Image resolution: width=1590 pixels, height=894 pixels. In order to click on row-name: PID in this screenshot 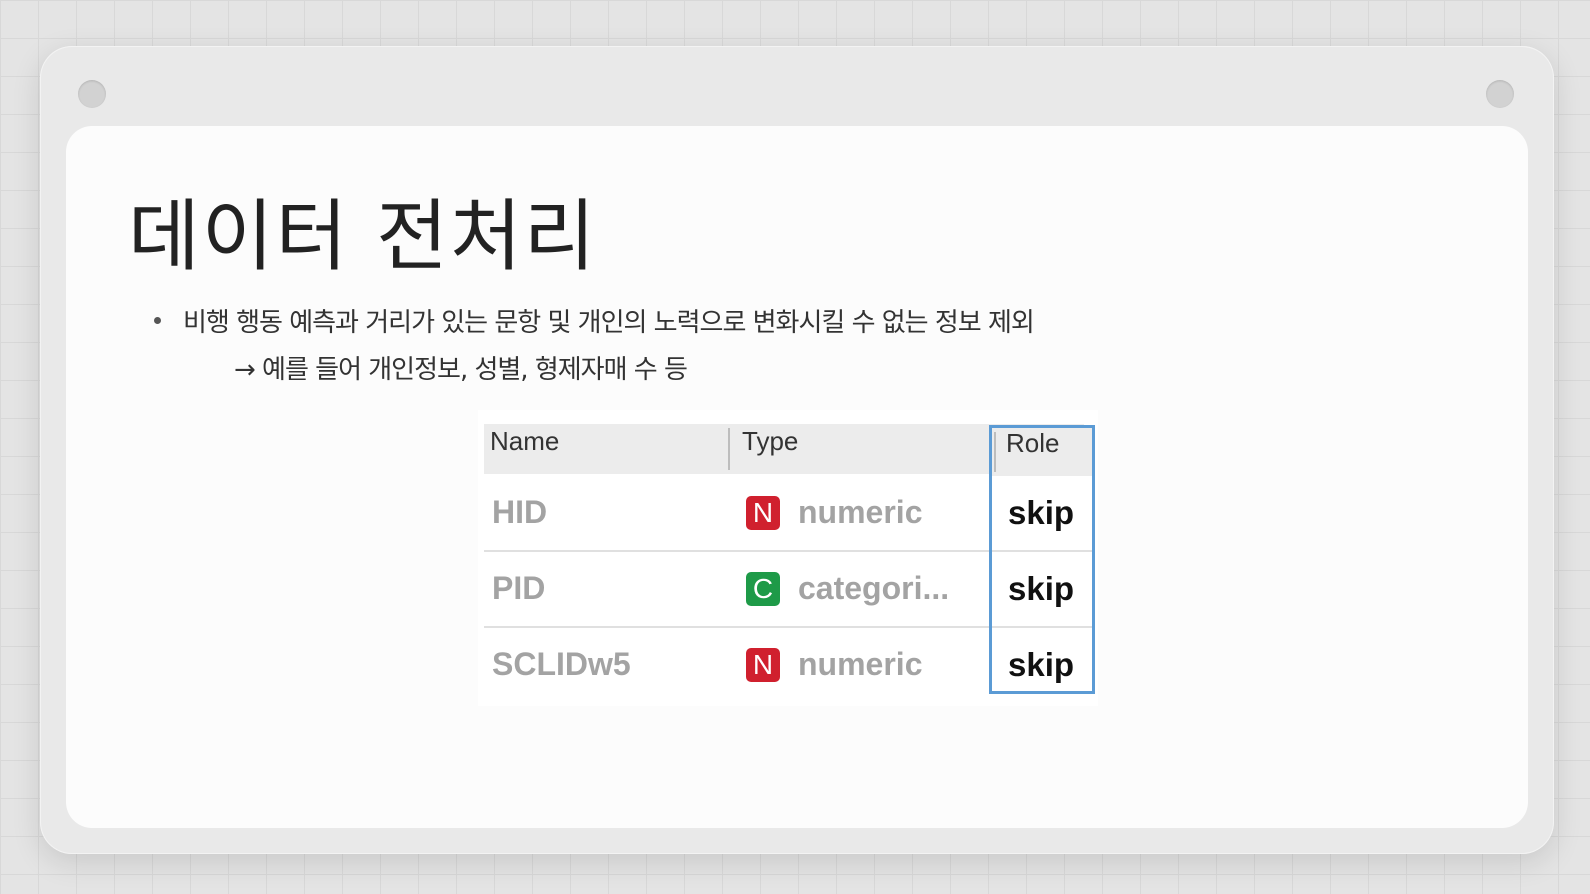, I will do `click(519, 588)`.